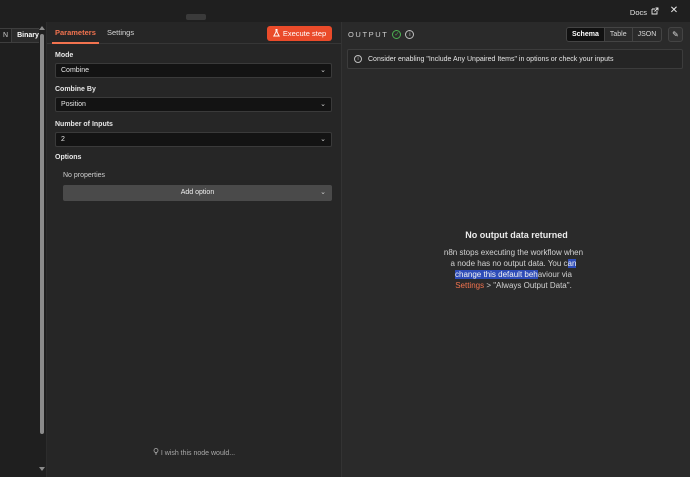 Image resolution: width=690 pixels, height=477 pixels. I want to click on tab-parameters: Parameters, so click(75, 32).